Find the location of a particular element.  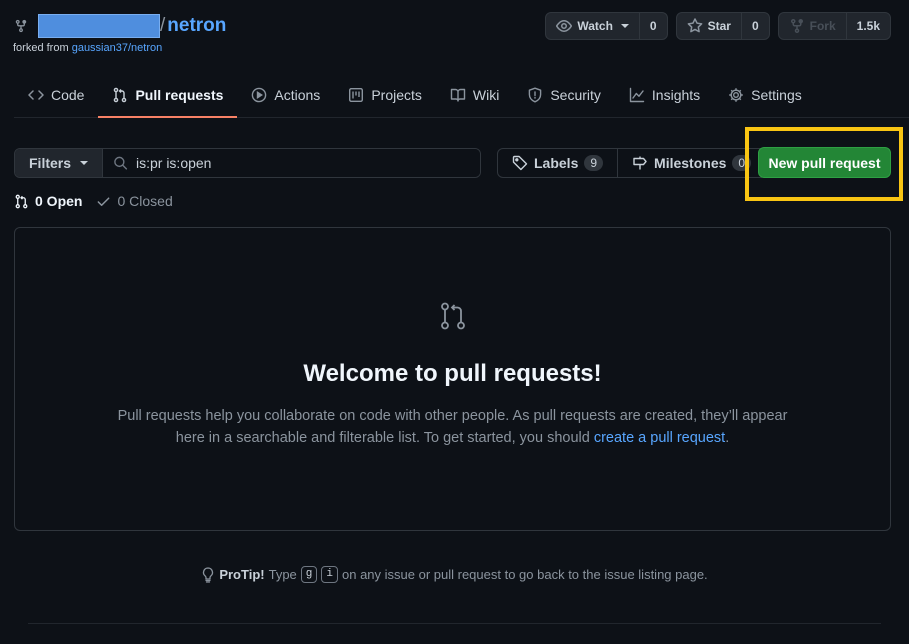

milestones-label: Milestones is located at coordinates (690, 163).